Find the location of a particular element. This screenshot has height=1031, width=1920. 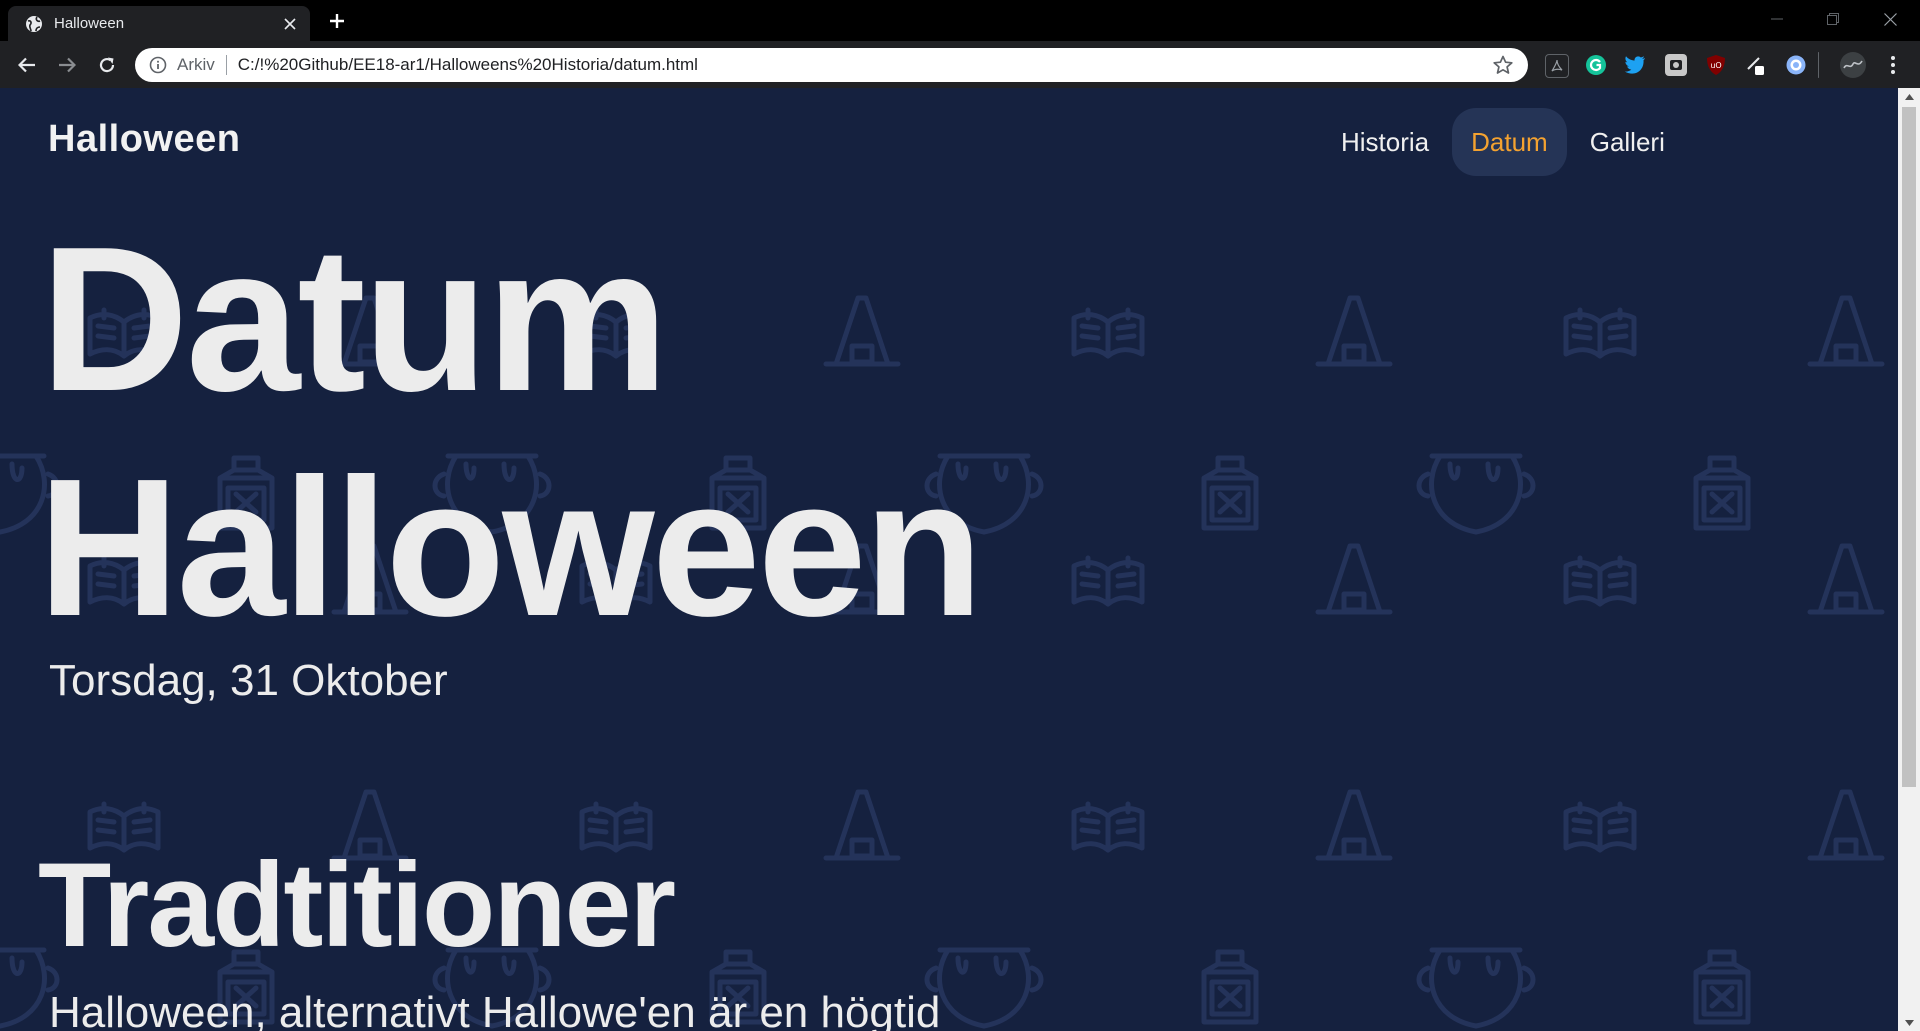

section-title: Tradtitioner is located at coordinates (357, 905).